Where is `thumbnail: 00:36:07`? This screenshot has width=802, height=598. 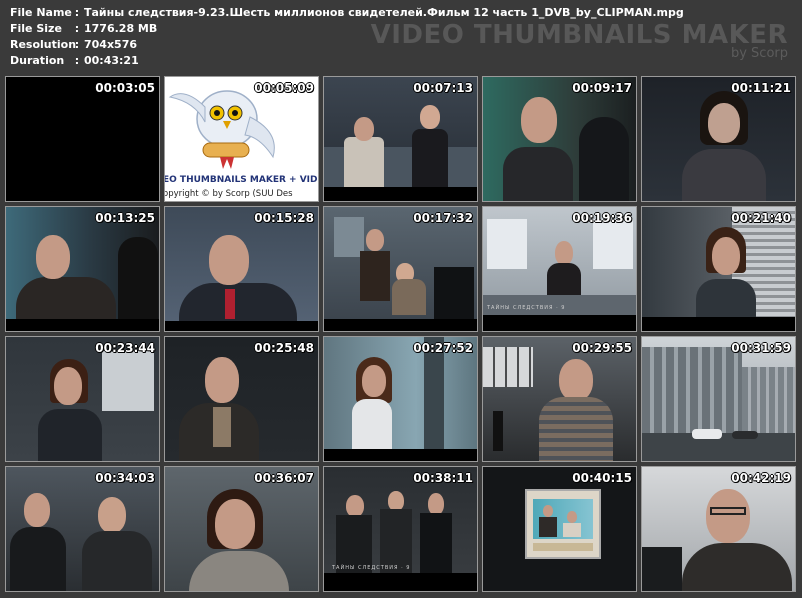 thumbnail: 00:36:07 is located at coordinates (241, 529).